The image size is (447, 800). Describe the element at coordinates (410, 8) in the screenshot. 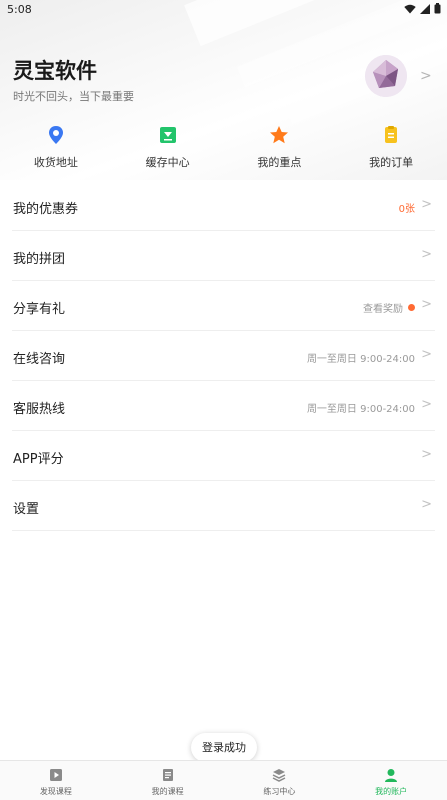

I see `wifi-icon` at that location.